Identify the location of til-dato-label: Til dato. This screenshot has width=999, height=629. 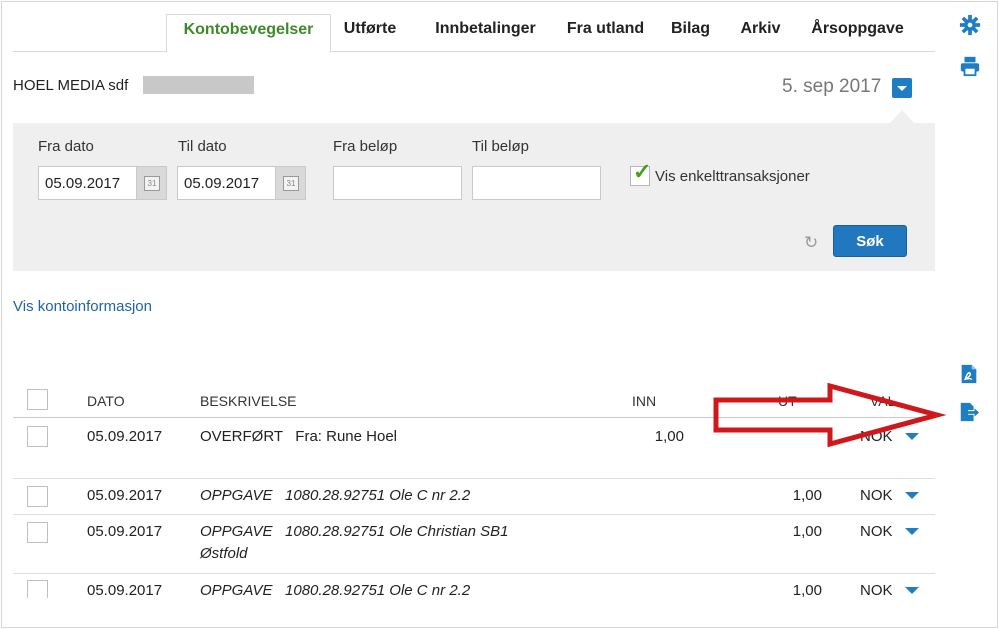
(202, 146).